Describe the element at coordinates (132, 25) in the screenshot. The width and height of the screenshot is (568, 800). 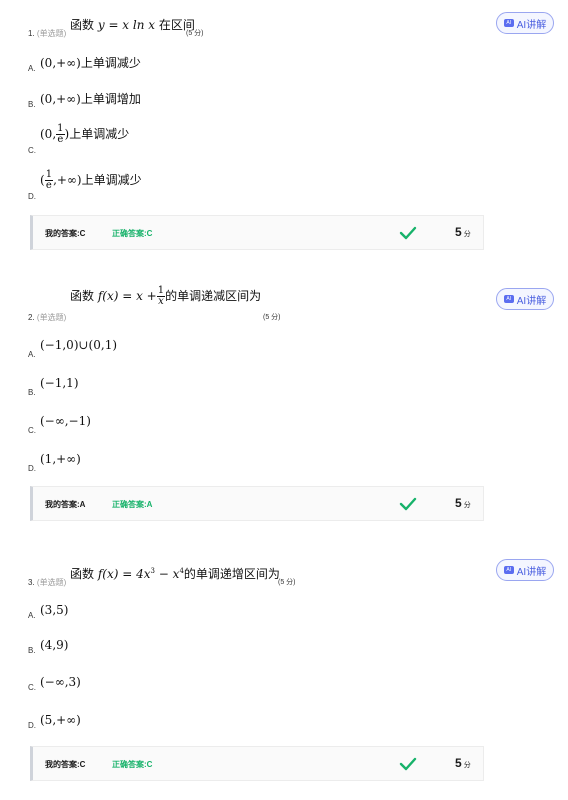
I see `question-stem: 函数 y = x ln x 在区间` at that location.